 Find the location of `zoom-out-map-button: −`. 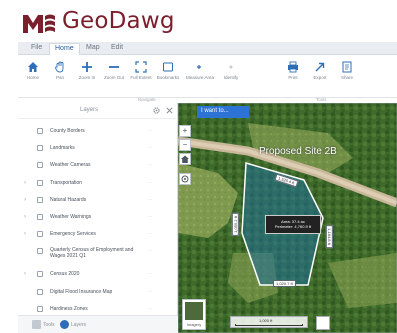

zoom-out-map-button: − is located at coordinates (185, 145).